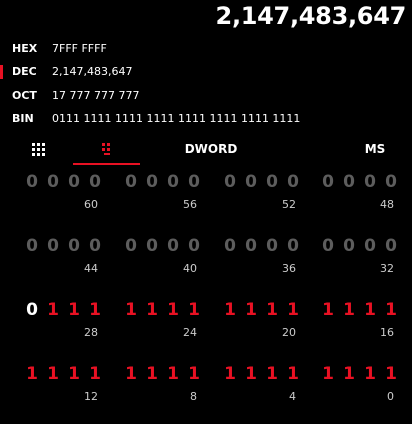 The image size is (412, 424). I want to click on bit-toggle-tabs: DWORD MS, so click(206, 150).